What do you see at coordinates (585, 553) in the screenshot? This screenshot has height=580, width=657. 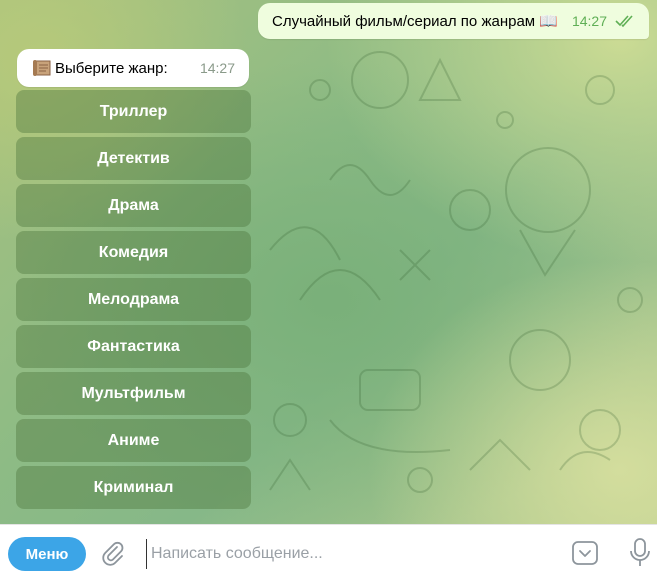 I see `keyboard-toggle-icon` at bounding box center [585, 553].